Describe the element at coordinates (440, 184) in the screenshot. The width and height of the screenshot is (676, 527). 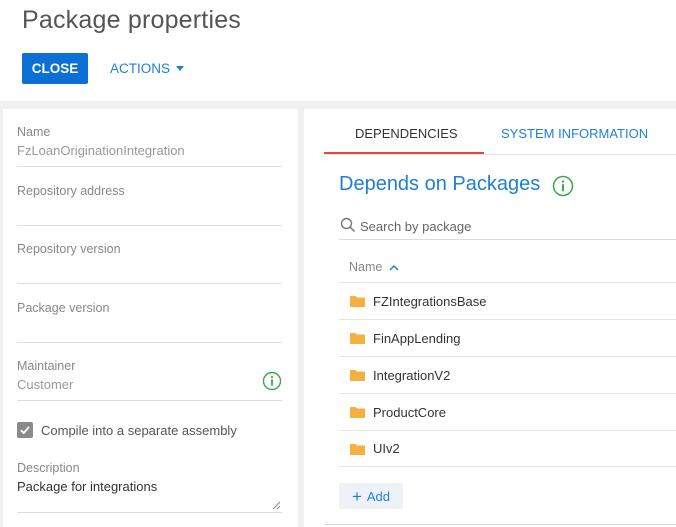
I see `depends-on-packages-title: Depends on Packages` at that location.